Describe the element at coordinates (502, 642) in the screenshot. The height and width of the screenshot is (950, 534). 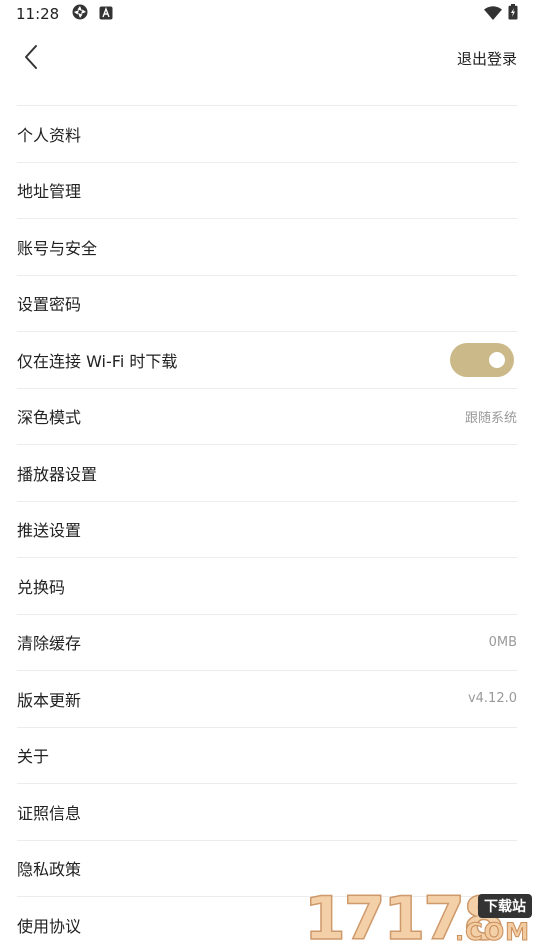
I see `cache-size-value: 0MB` at that location.